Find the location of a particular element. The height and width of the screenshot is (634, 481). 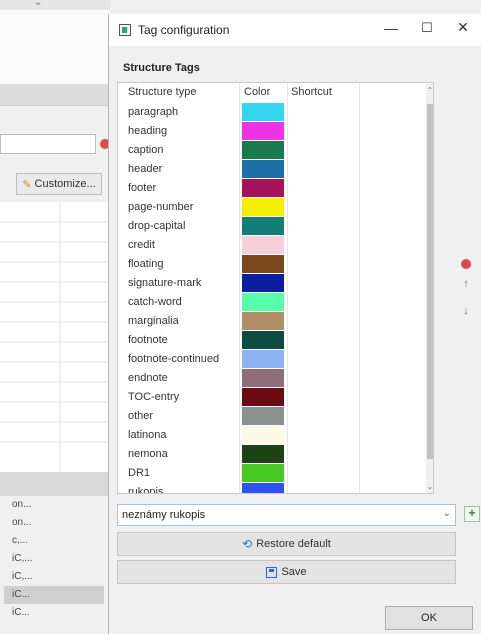

minimize-icon: — is located at coordinates (391, 30).